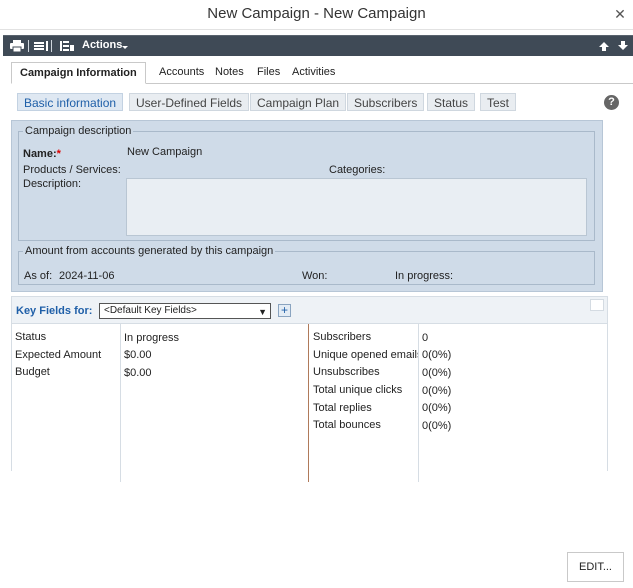 The width and height of the screenshot is (633, 588). What do you see at coordinates (152, 338) in the screenshot?
I see `status-value: In progress` at bounding box center [152, 338].